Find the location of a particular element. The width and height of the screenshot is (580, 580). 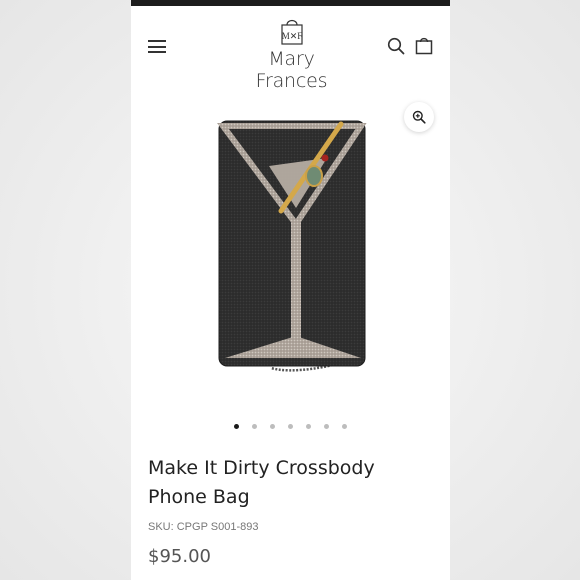

site-header: M✕F Mary Frances is located at coordinates (290, 49).